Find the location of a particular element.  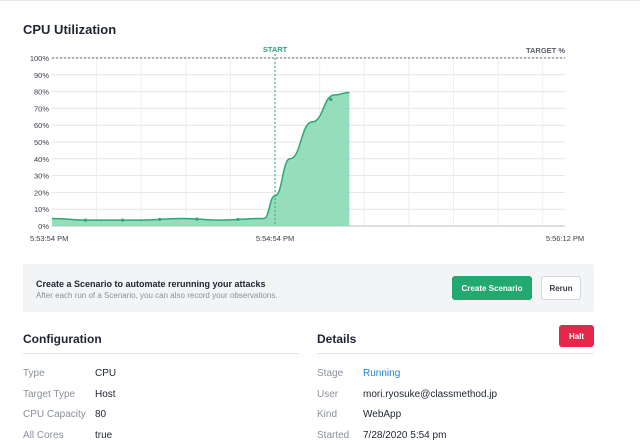

y-tick-label: 70% is located at coordinates (41, 108).